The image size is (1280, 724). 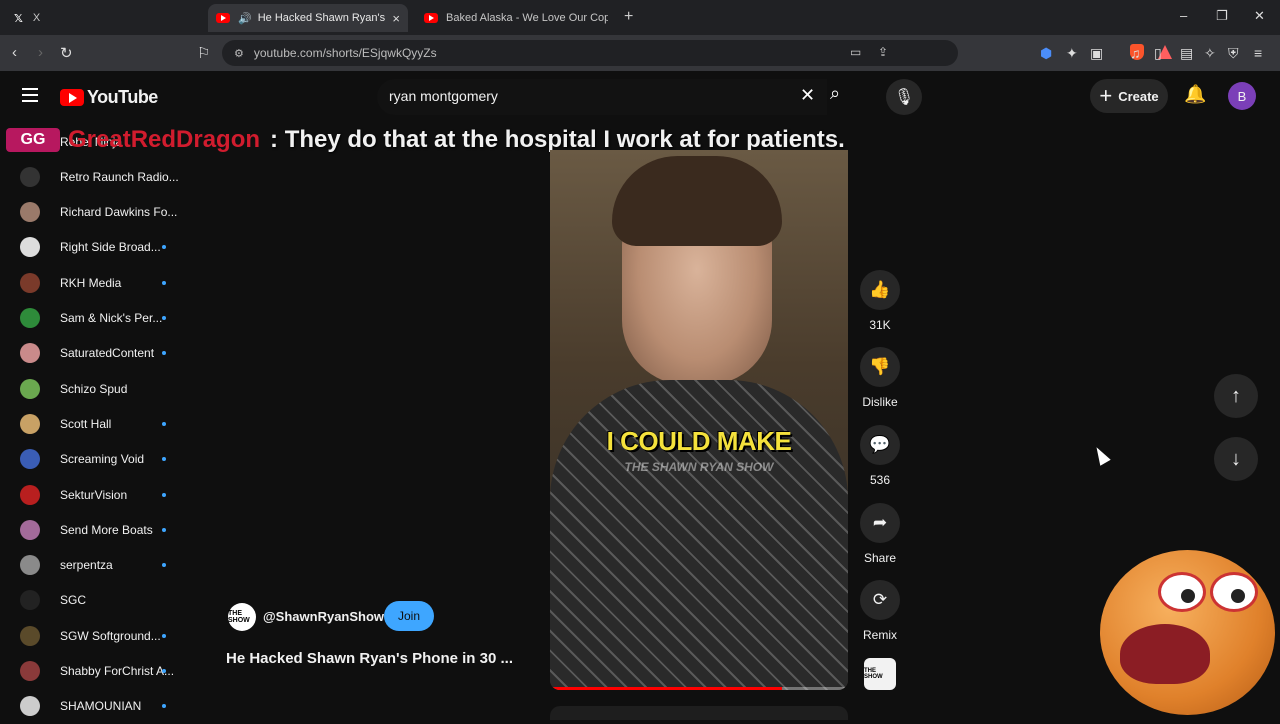 I want to click on like-count: 31K, so click(x=880, y=325).